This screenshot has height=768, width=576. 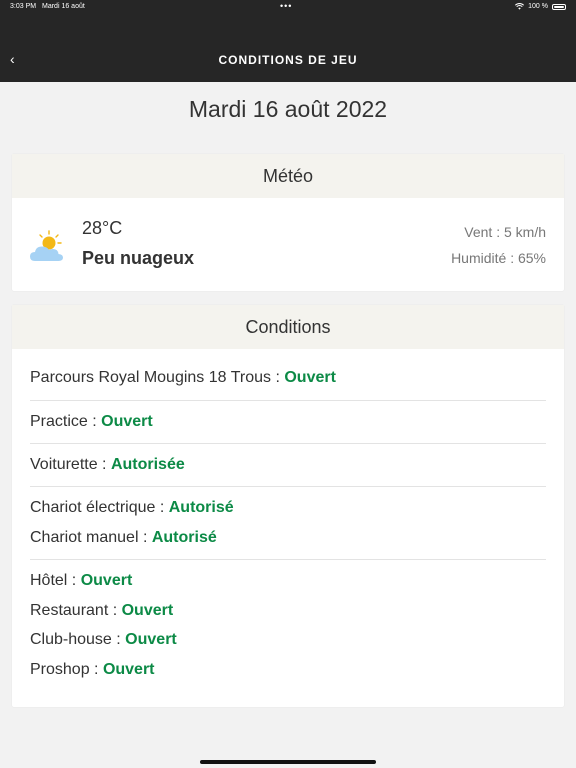 I want to click on condition-electric-trolley: Chariot électrique : Autorisé, so click(x=132, y=508).